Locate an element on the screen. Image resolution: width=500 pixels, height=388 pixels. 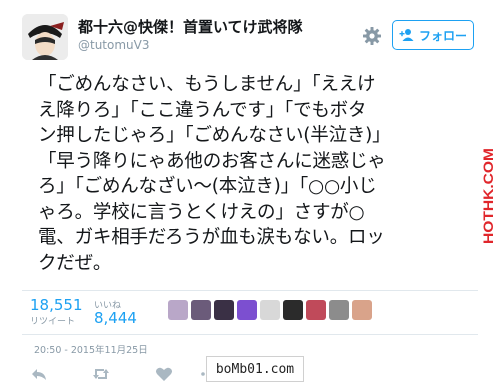
retweet-label: リツイート is located at coordinates (53, 322).